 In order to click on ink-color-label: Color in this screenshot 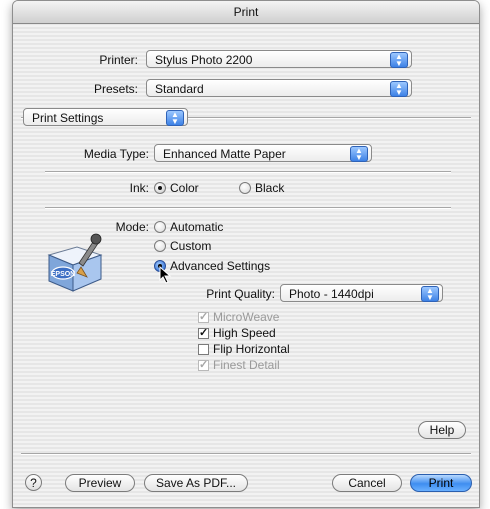, I will do `click(184, 188)`.